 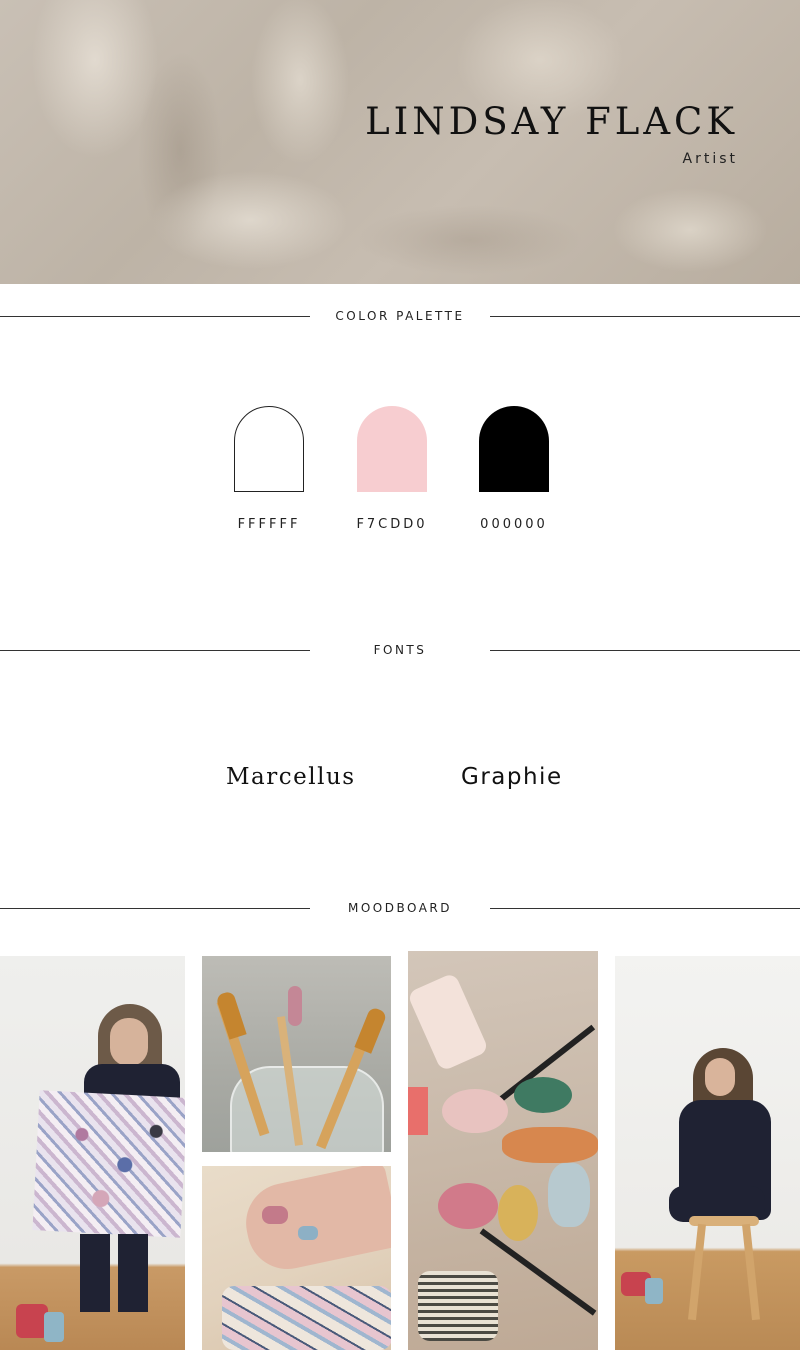 I want to click on swatch-pink, so click(x=392, y=449).